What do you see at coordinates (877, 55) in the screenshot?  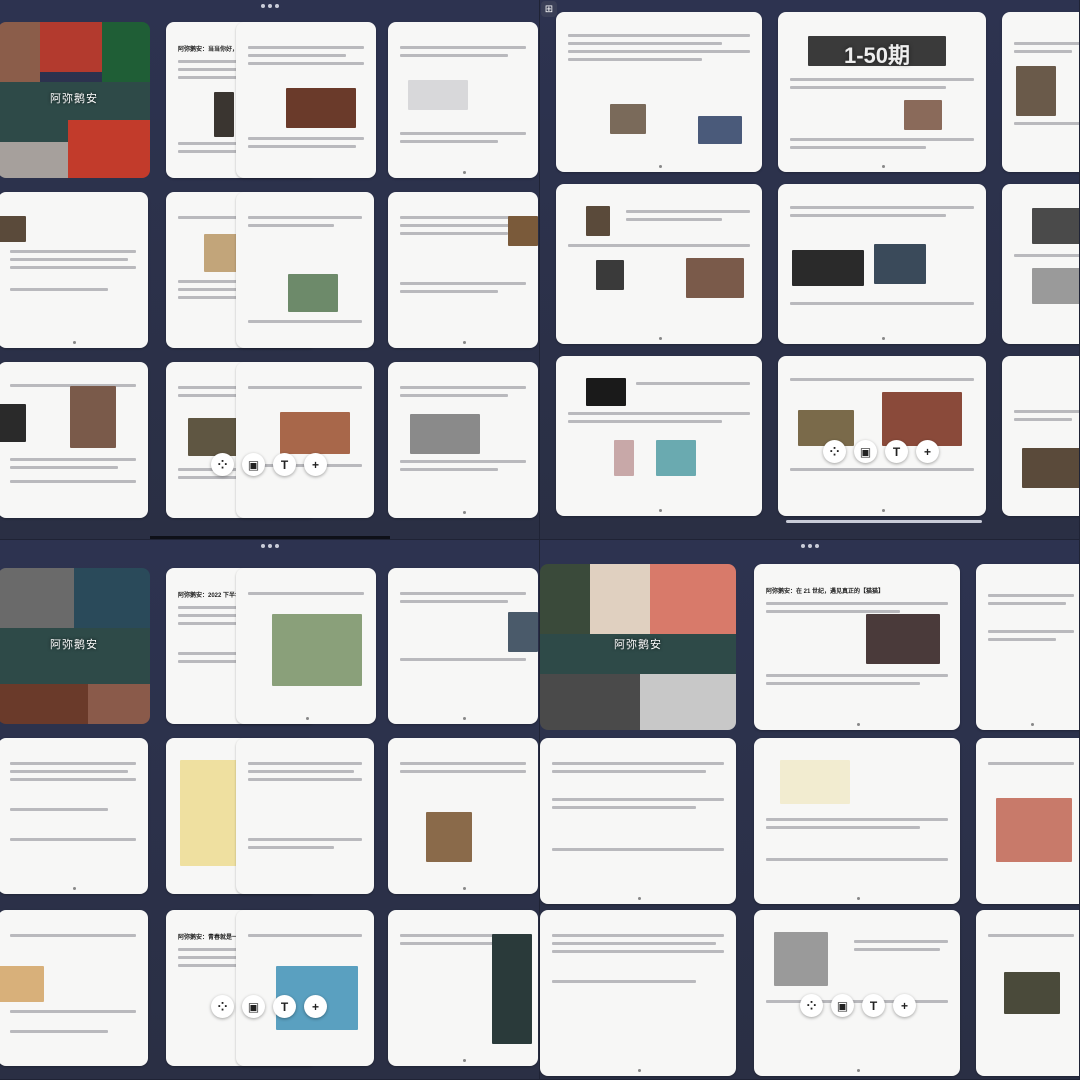 I see `range-label: 1-50期` at bounding box center [877, 55].